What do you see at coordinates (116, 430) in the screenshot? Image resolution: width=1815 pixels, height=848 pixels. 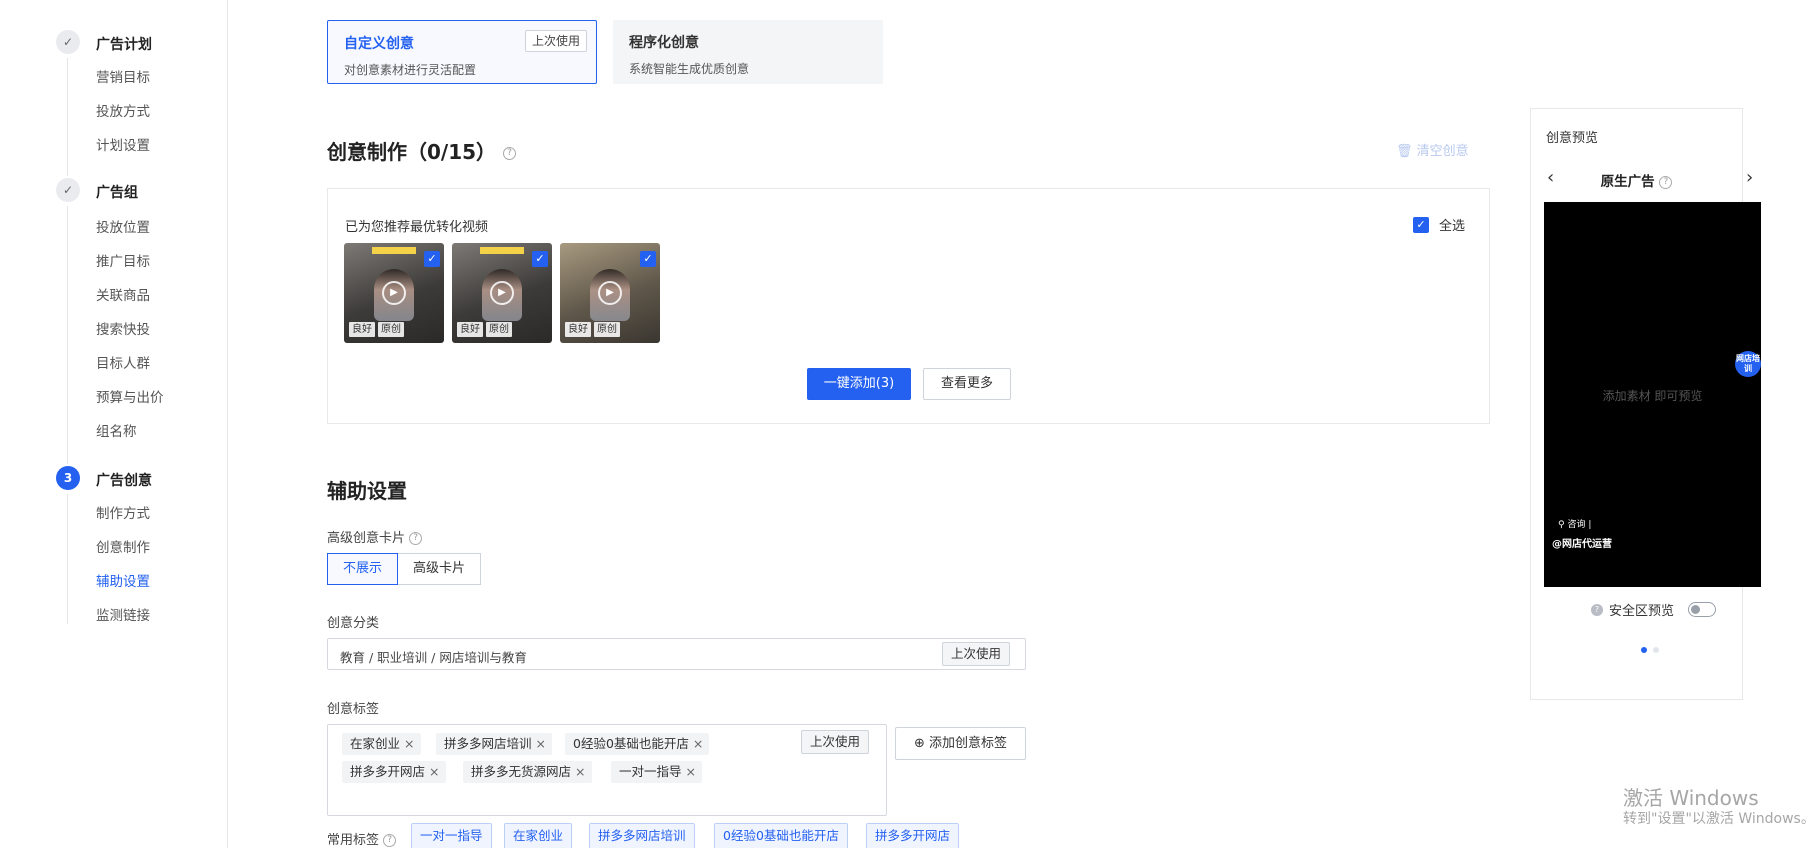 I see `sidebar-item-group-name: 组名称` at bounding box center [116, 430].